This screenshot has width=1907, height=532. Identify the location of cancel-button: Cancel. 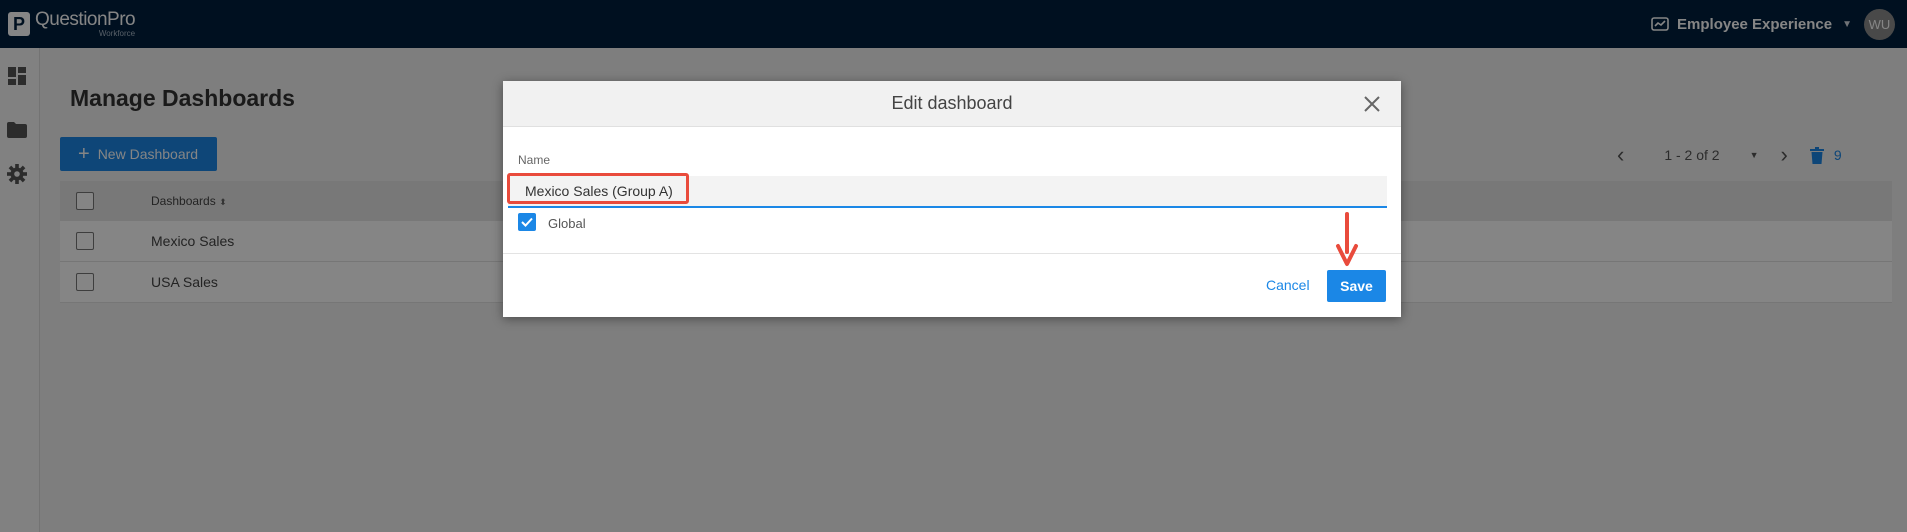
(1288, 285).